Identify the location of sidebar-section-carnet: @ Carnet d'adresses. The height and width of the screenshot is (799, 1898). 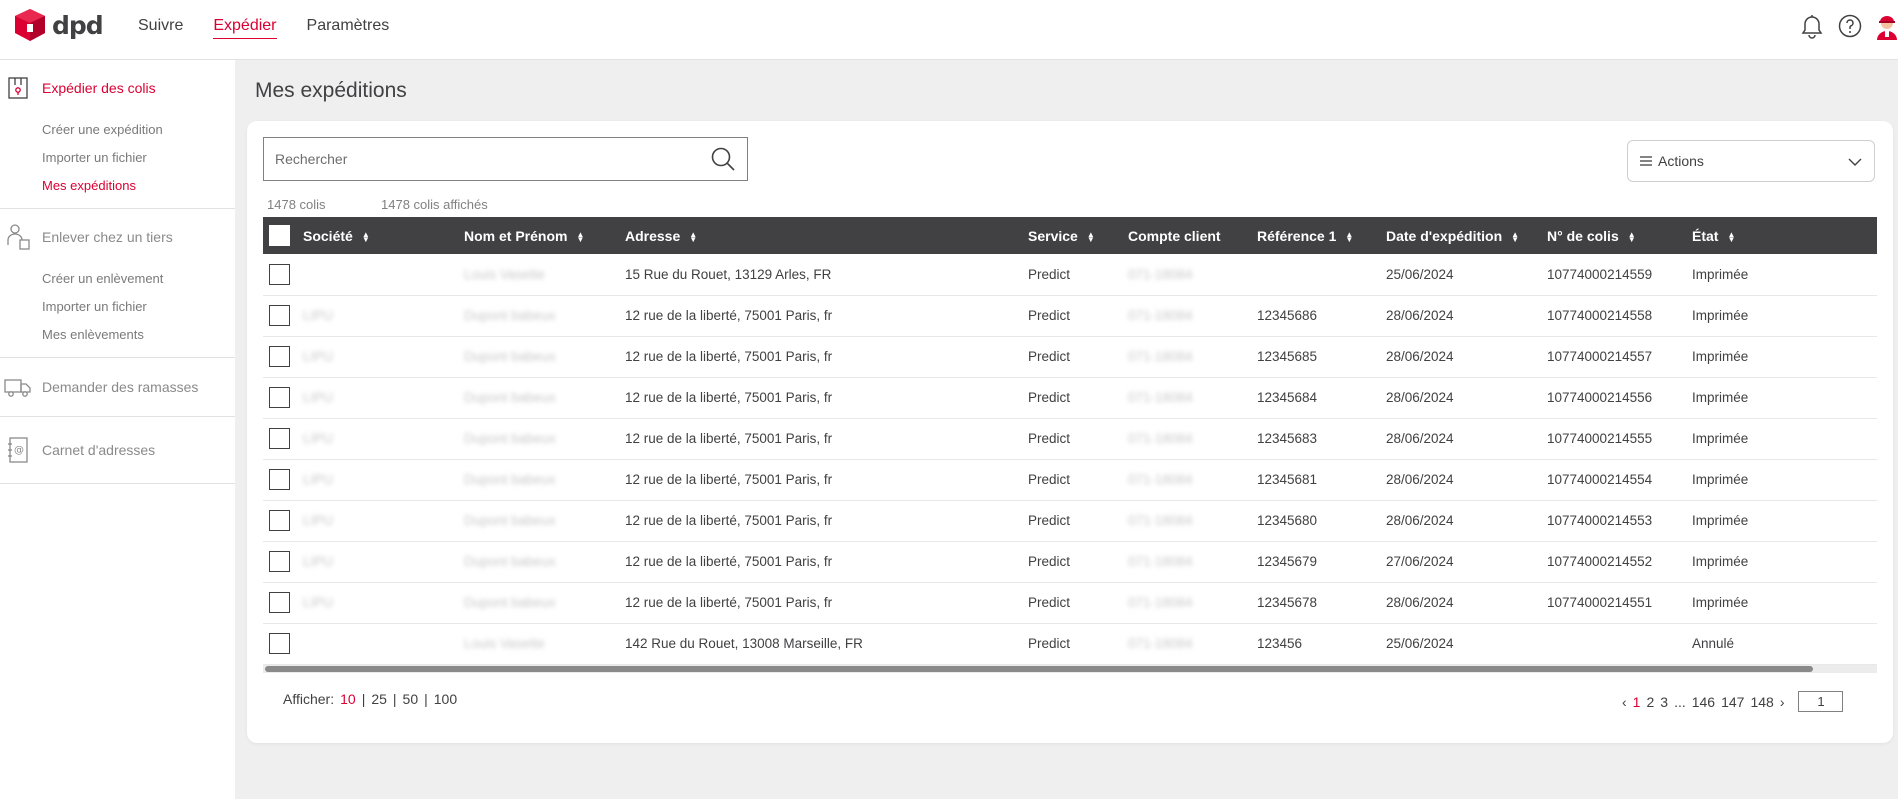
(117, 450).